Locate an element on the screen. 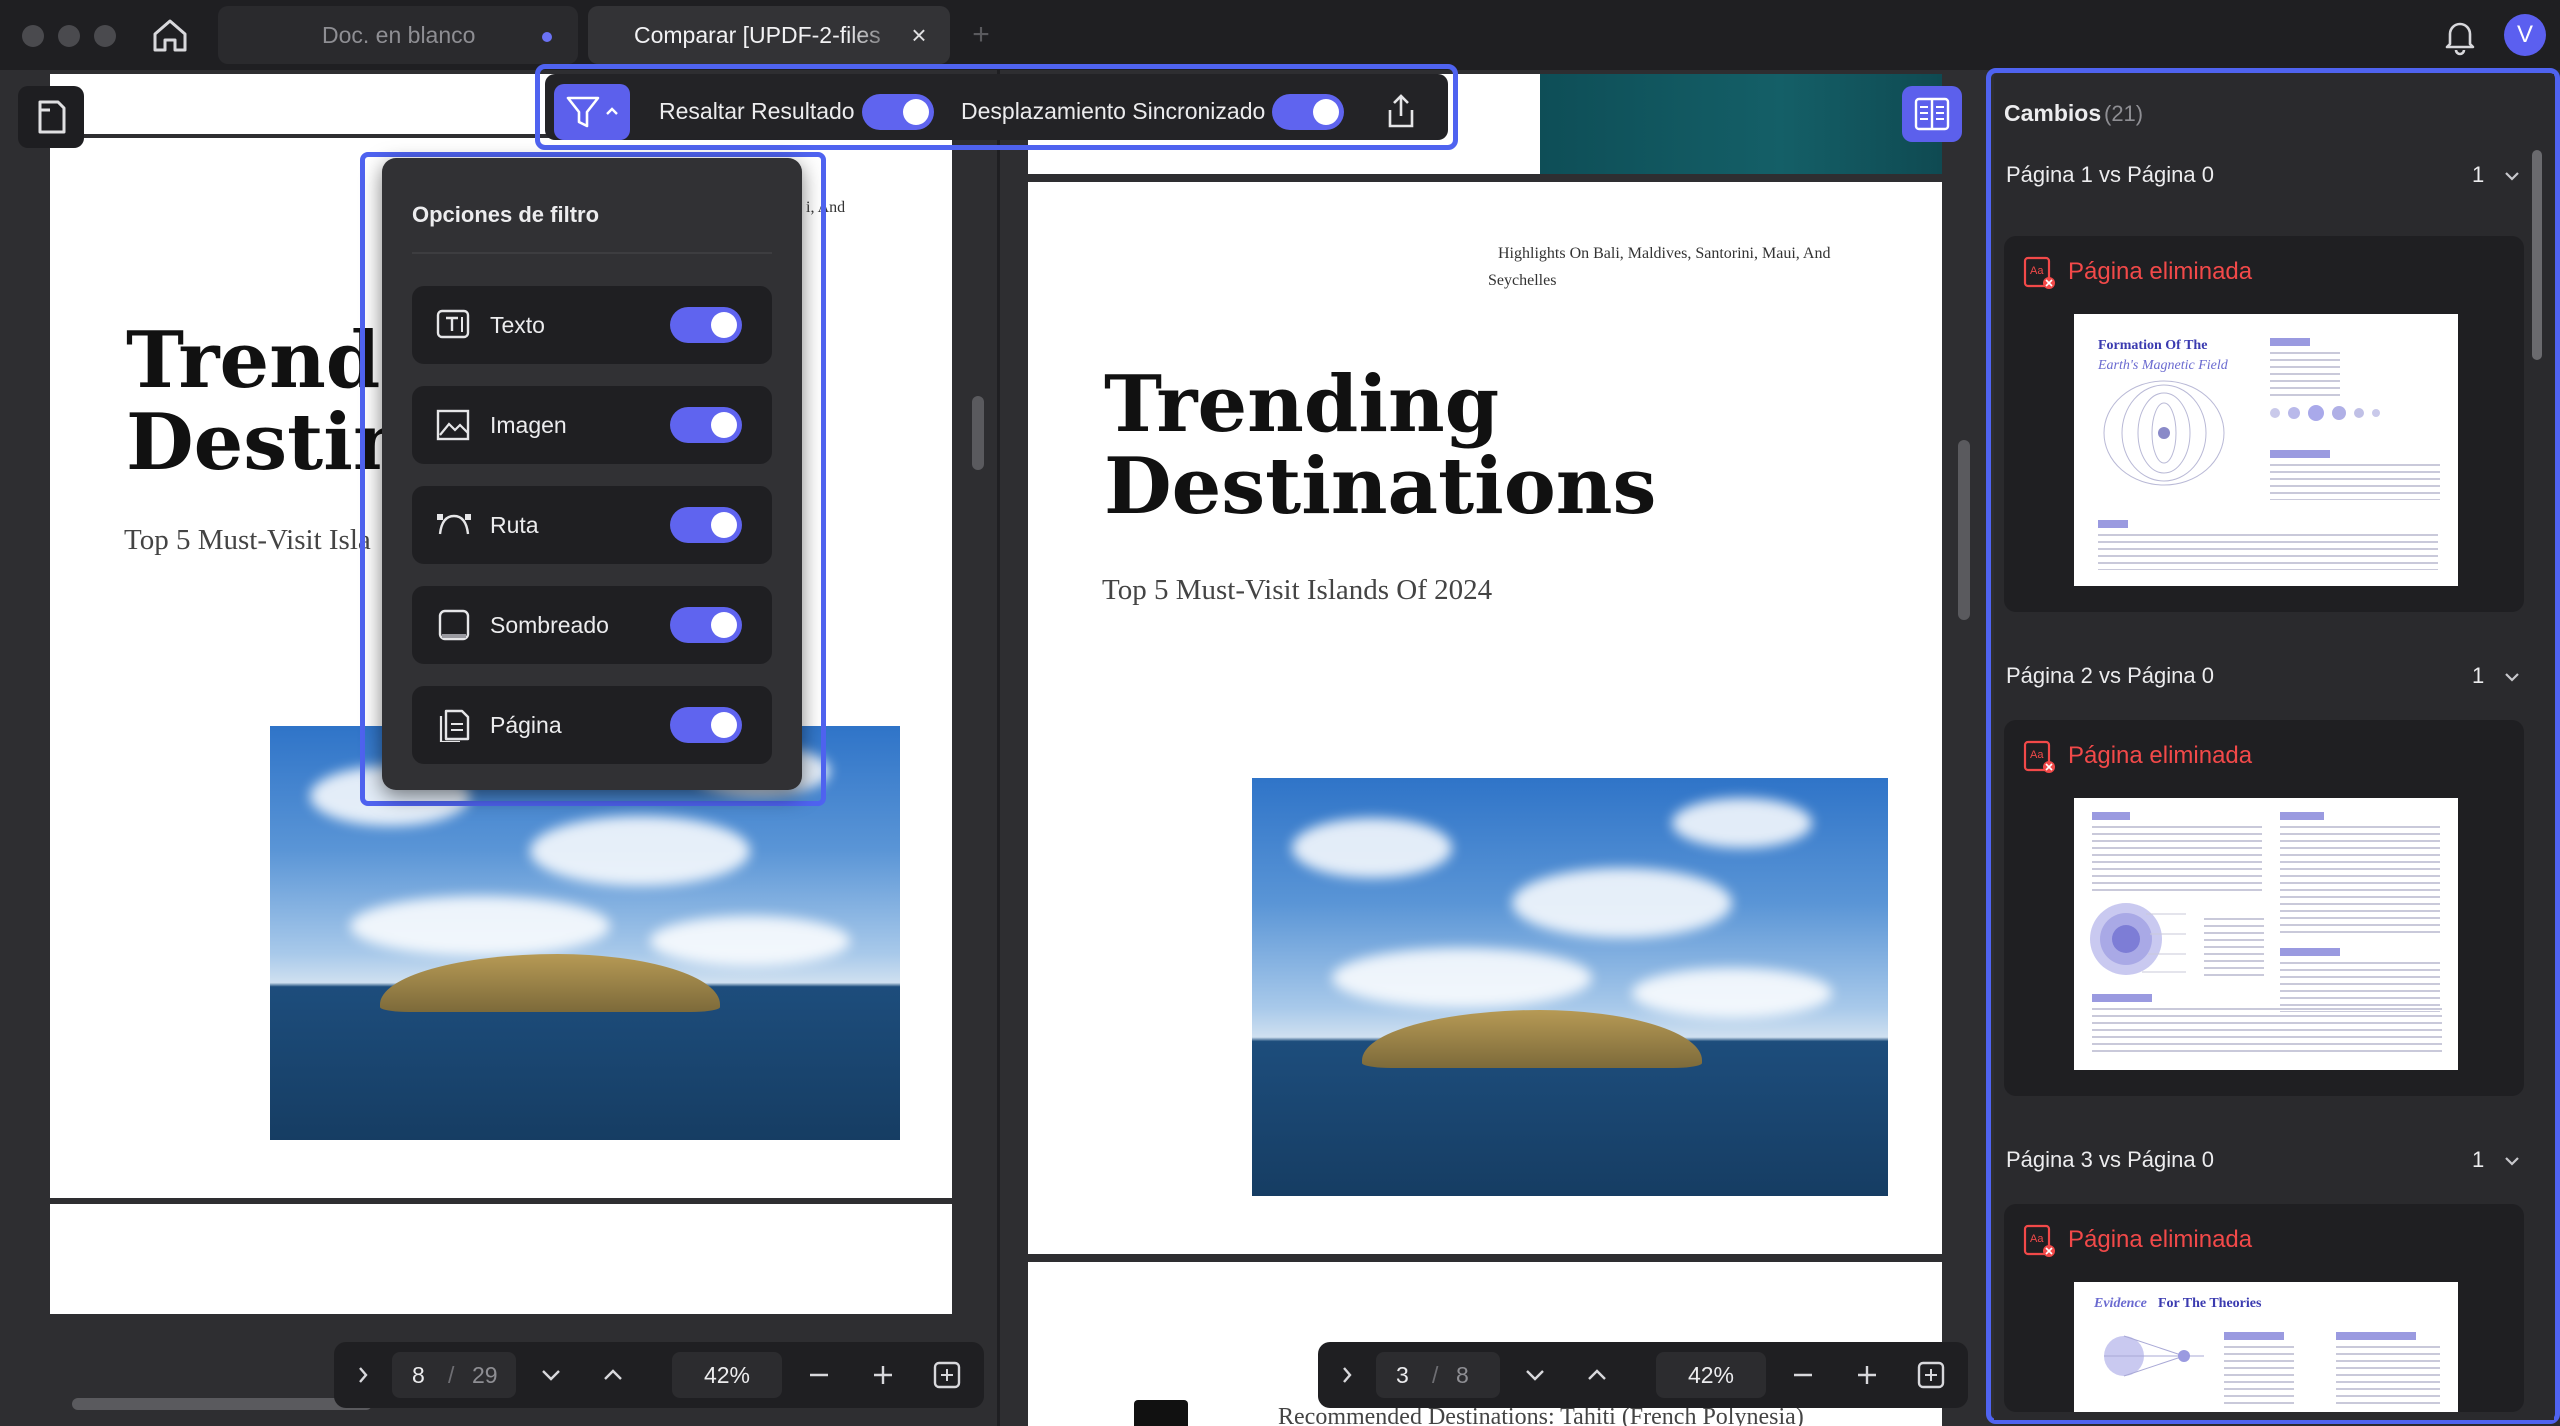 Image resolution: width=2560 pixels, height=1426 pixels. tab-blank-doc: Doc. en blanco is located at coordinates (398, 35).